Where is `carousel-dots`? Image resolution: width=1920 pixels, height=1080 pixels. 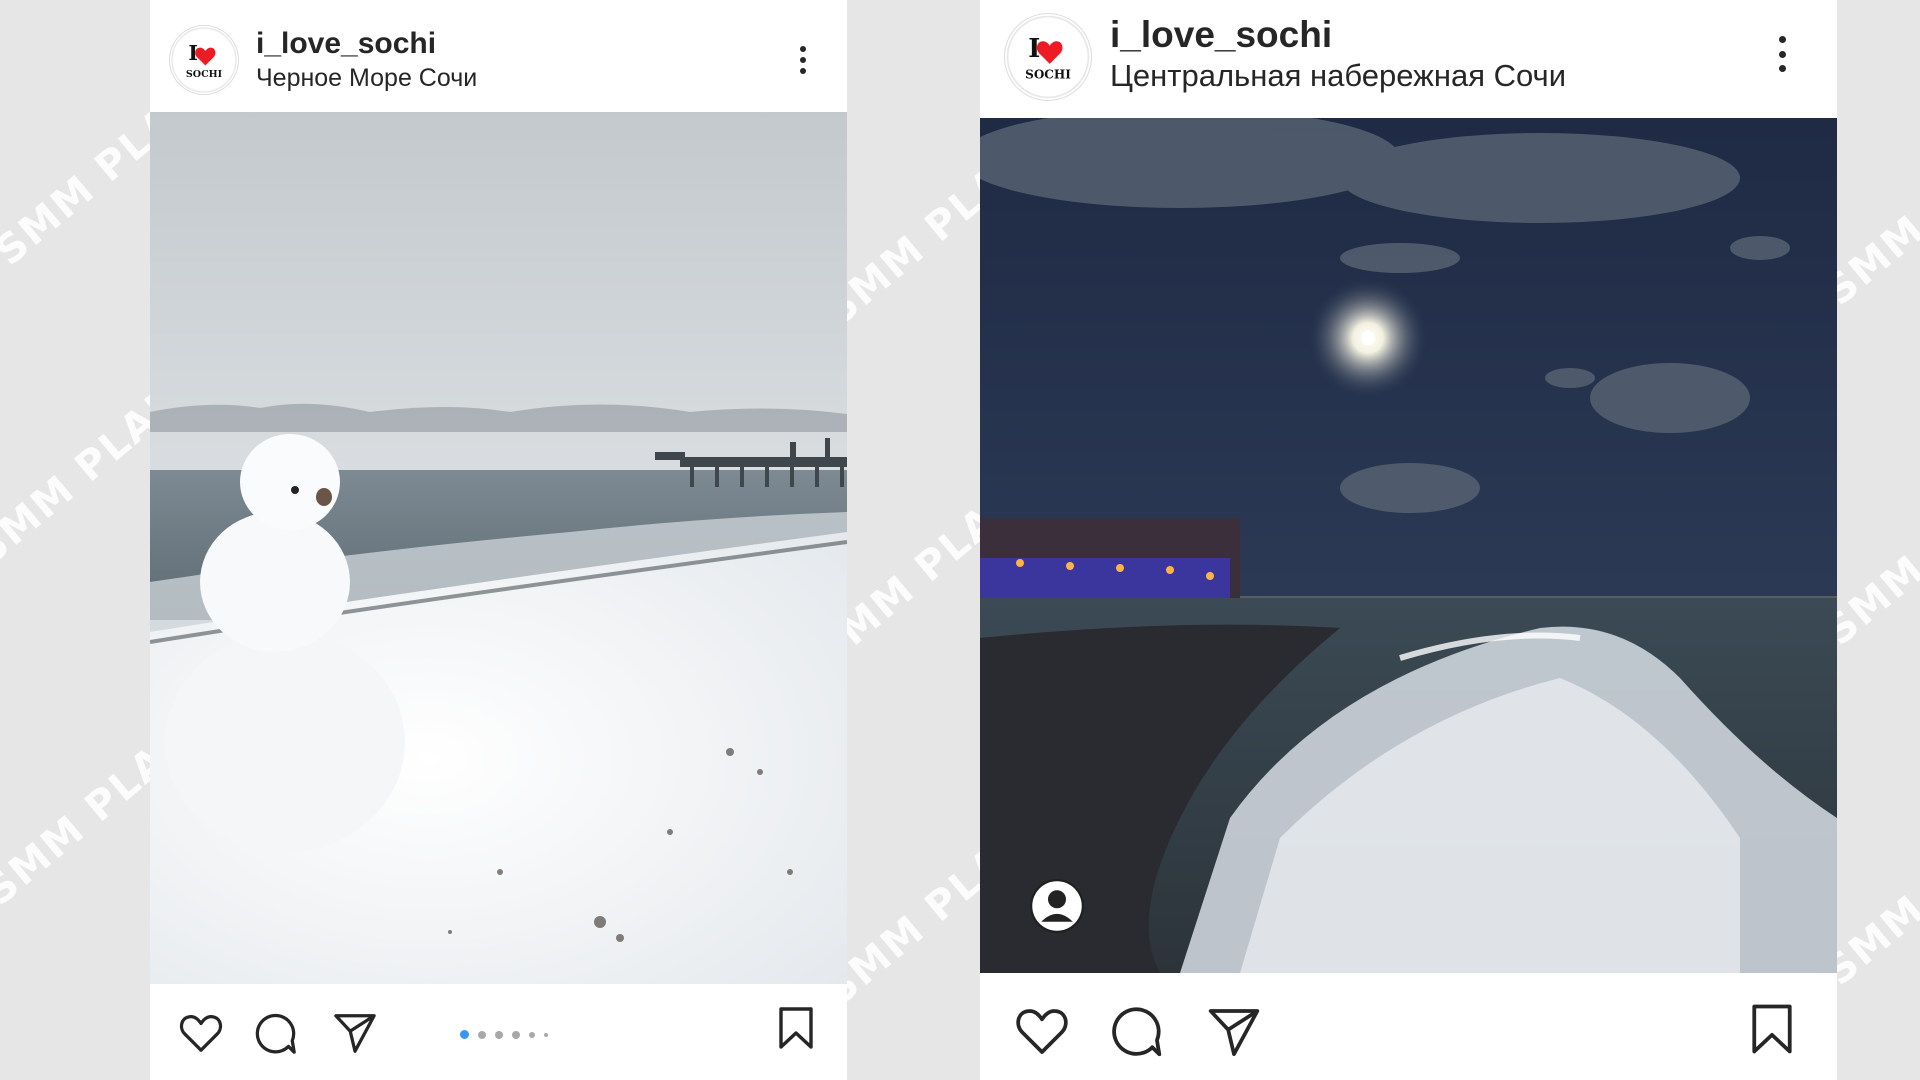 carousel-dots is located at coordinates (504, 1034).